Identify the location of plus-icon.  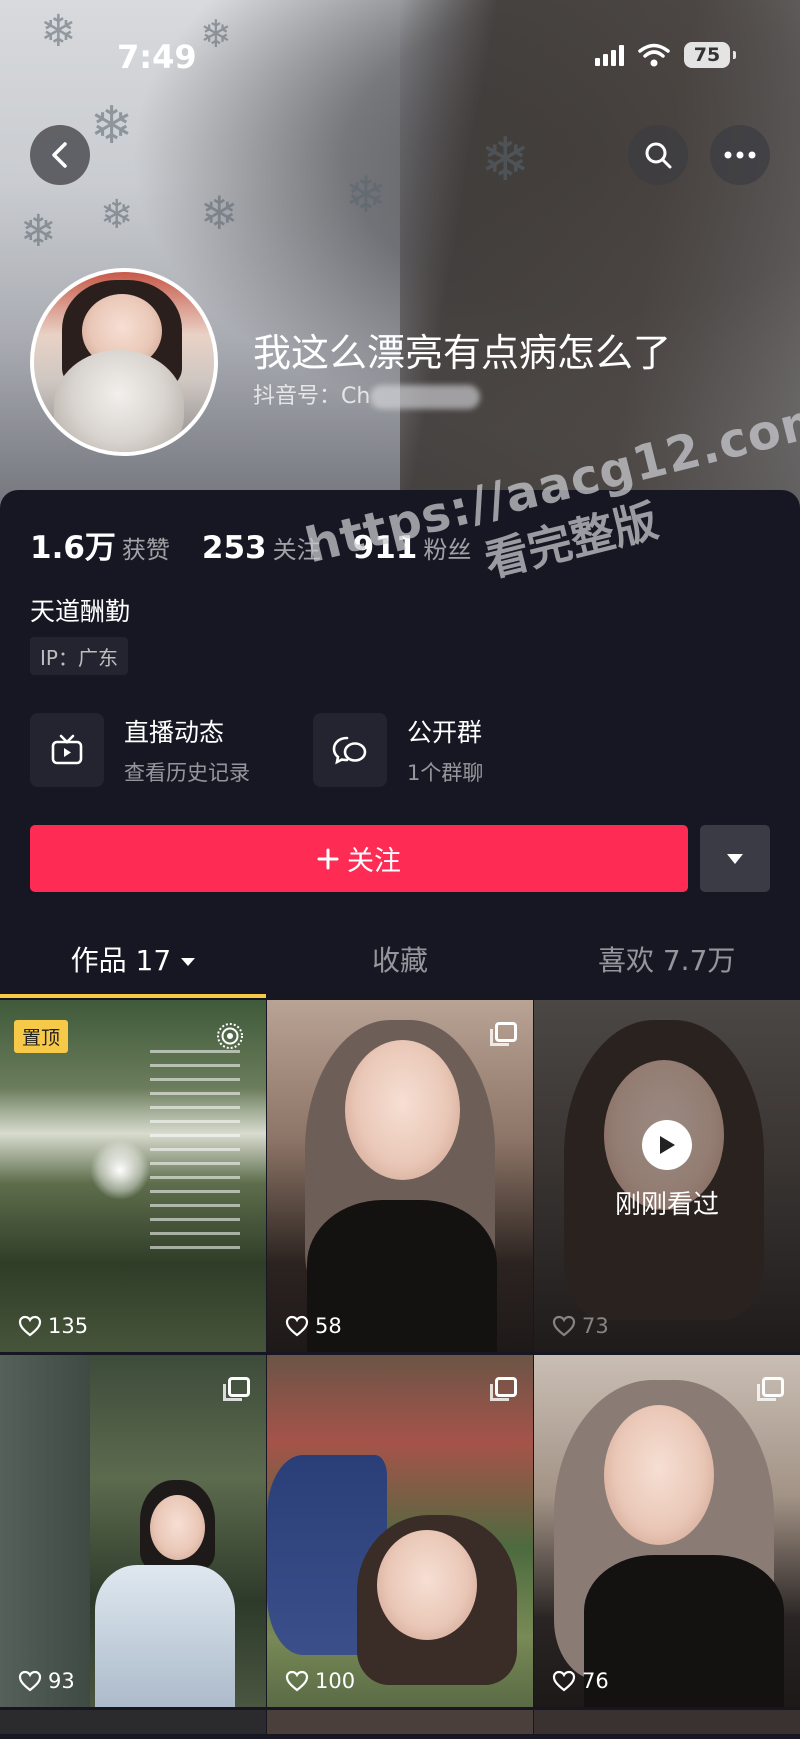
(328, 858).